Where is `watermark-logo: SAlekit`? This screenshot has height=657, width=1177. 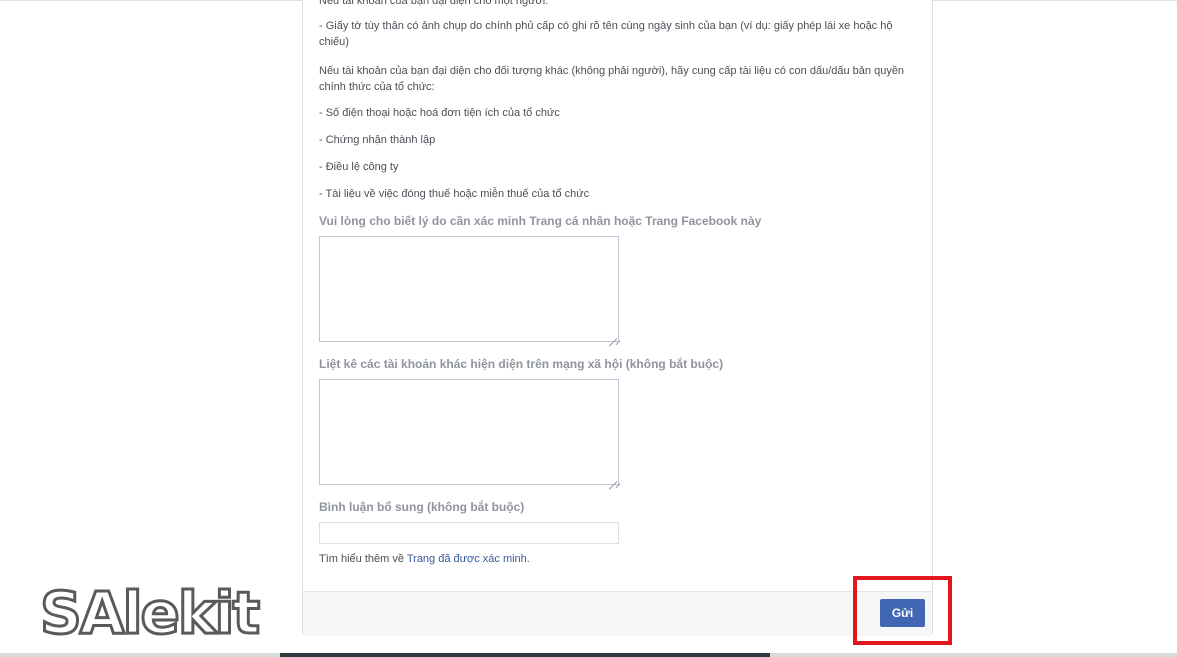 watermark-logo: SAlekit is located at coordinates (149, 613).